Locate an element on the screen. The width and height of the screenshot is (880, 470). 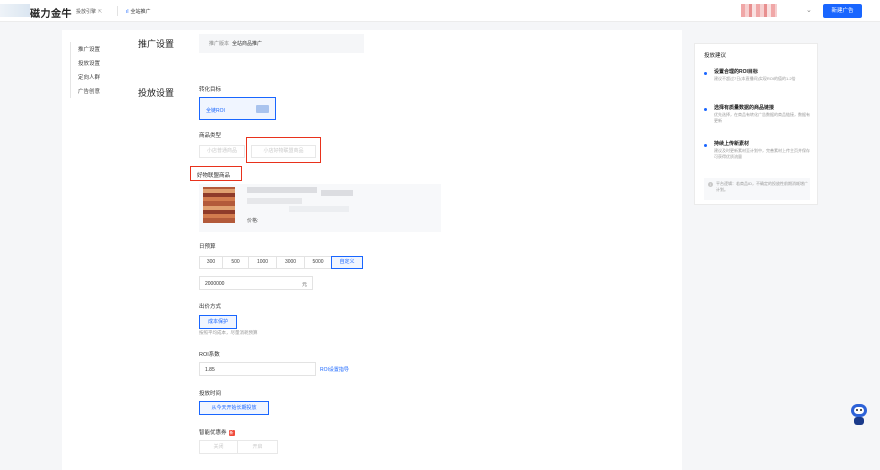
sidebar-item-targeting: 定向人群 is located at coordinates (89, 78).